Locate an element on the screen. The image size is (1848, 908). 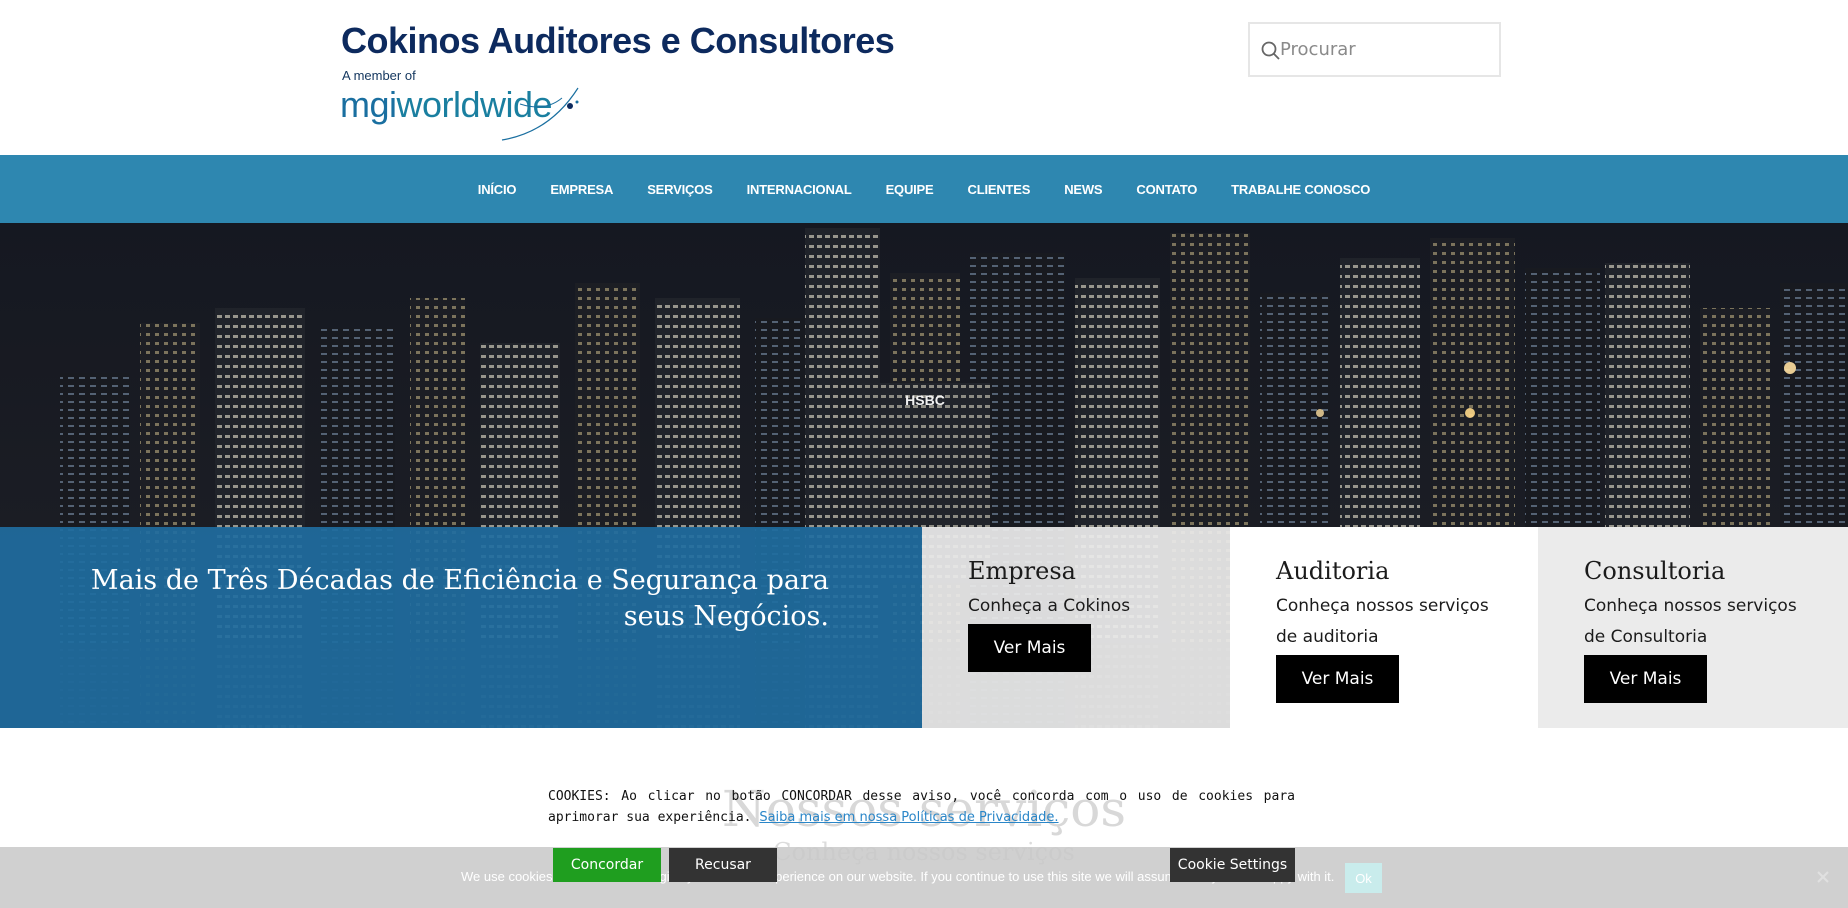
nav-item-clientes: CLIENTES is located at coordinates (999, 189).